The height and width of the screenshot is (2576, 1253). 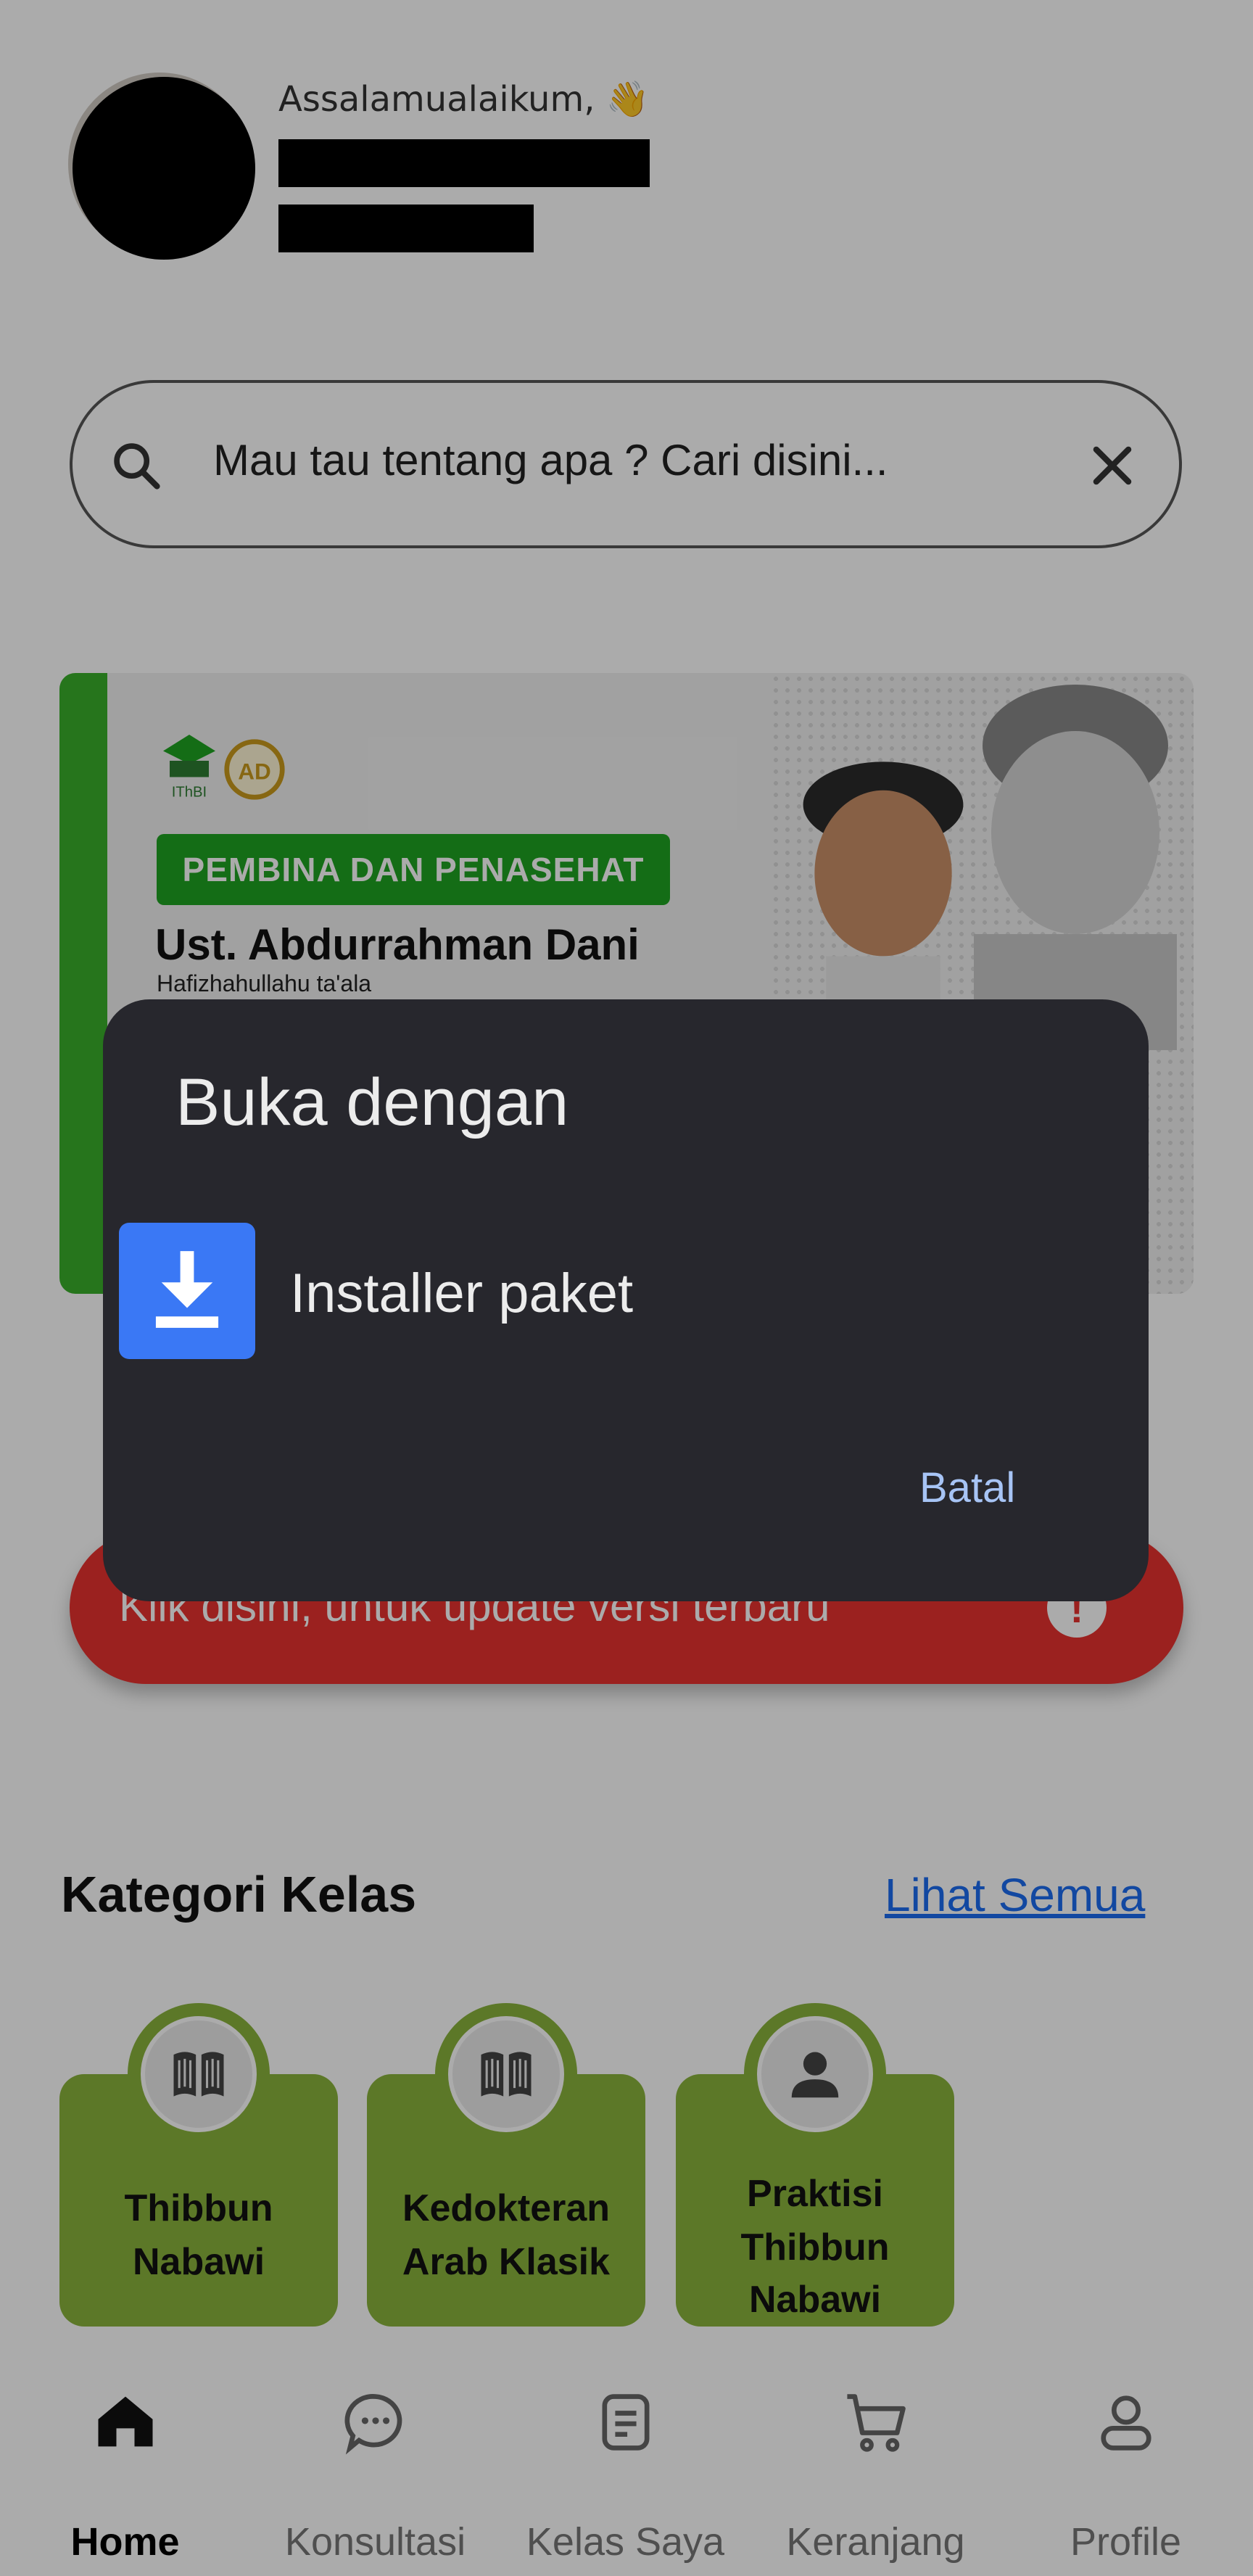 What do you see at coordinates (967, 1488) in the screenshot?
I see `cancel-button: Batal` at bounding box center [967, 1488].